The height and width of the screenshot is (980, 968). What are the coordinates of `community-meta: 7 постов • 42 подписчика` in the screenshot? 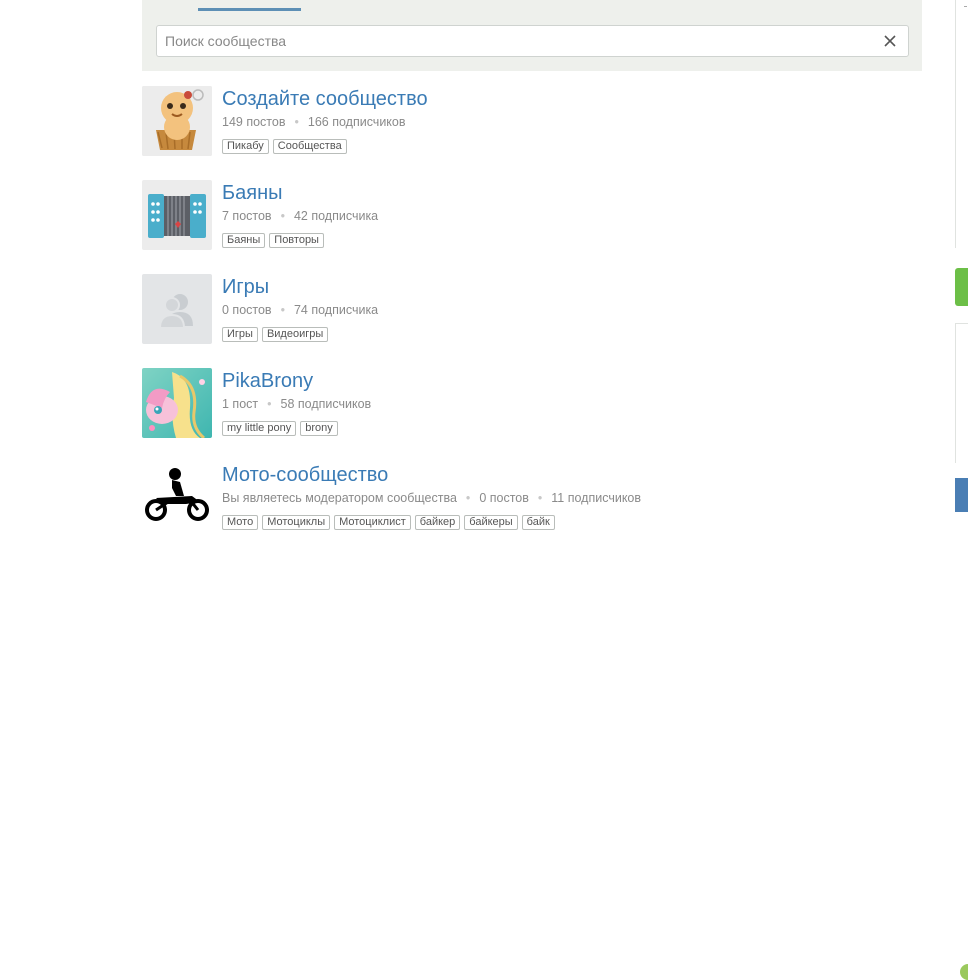 It's located at (300, 216).